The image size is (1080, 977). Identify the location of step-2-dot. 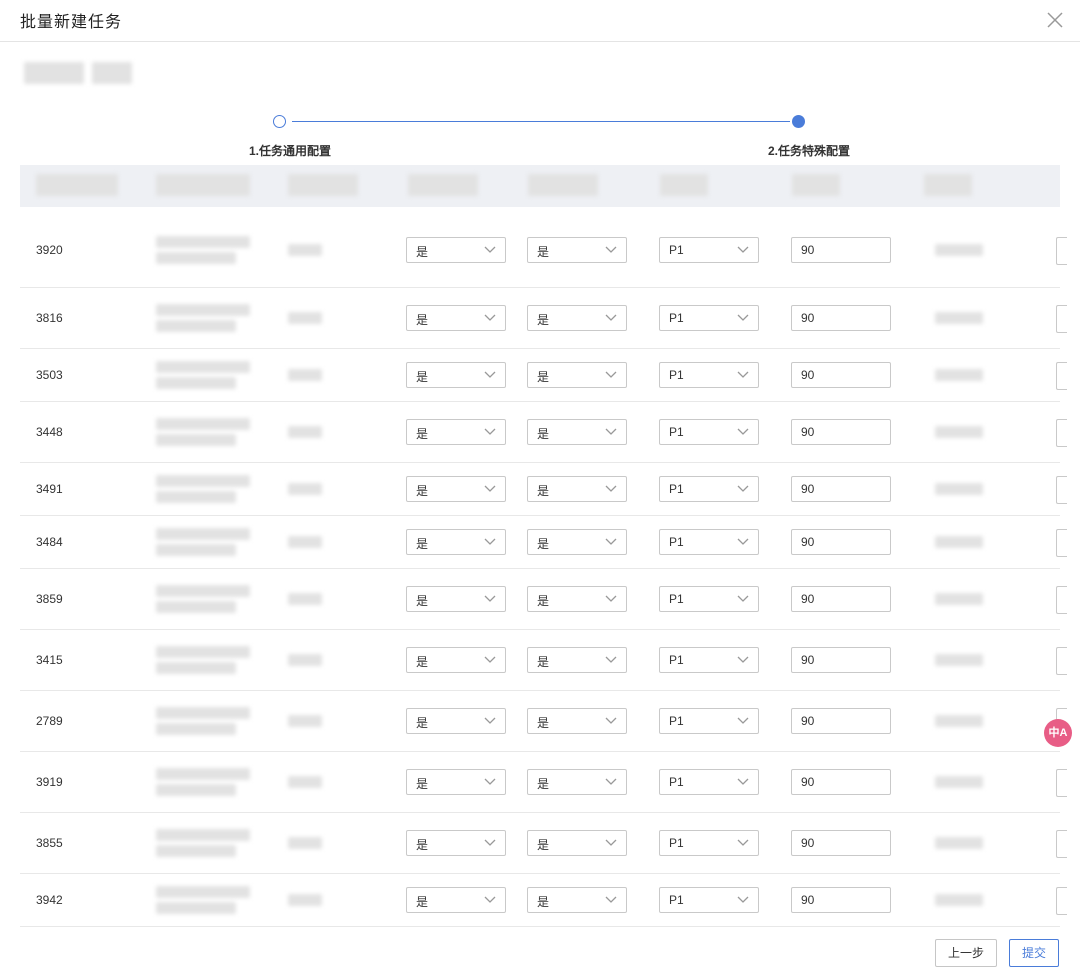
(798, 121).